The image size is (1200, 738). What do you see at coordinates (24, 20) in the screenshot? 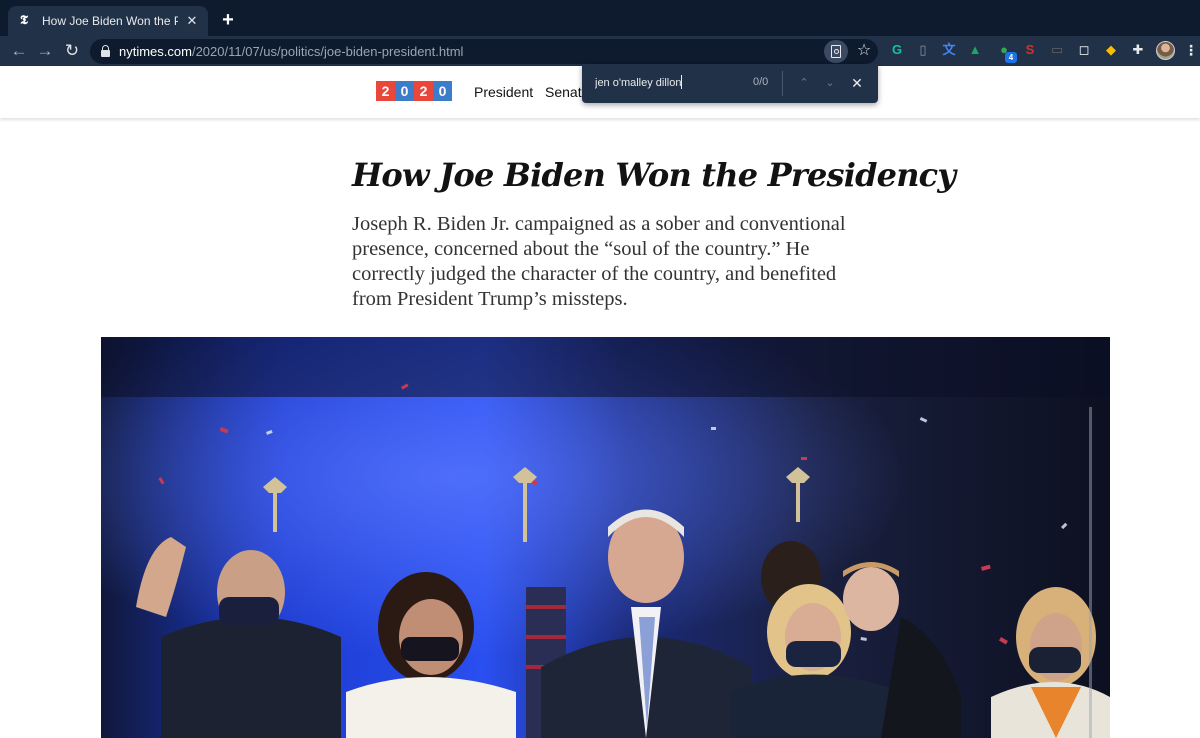
I see `nyt-favicon-icon: 𝕿` at bounding box center [24, 20].